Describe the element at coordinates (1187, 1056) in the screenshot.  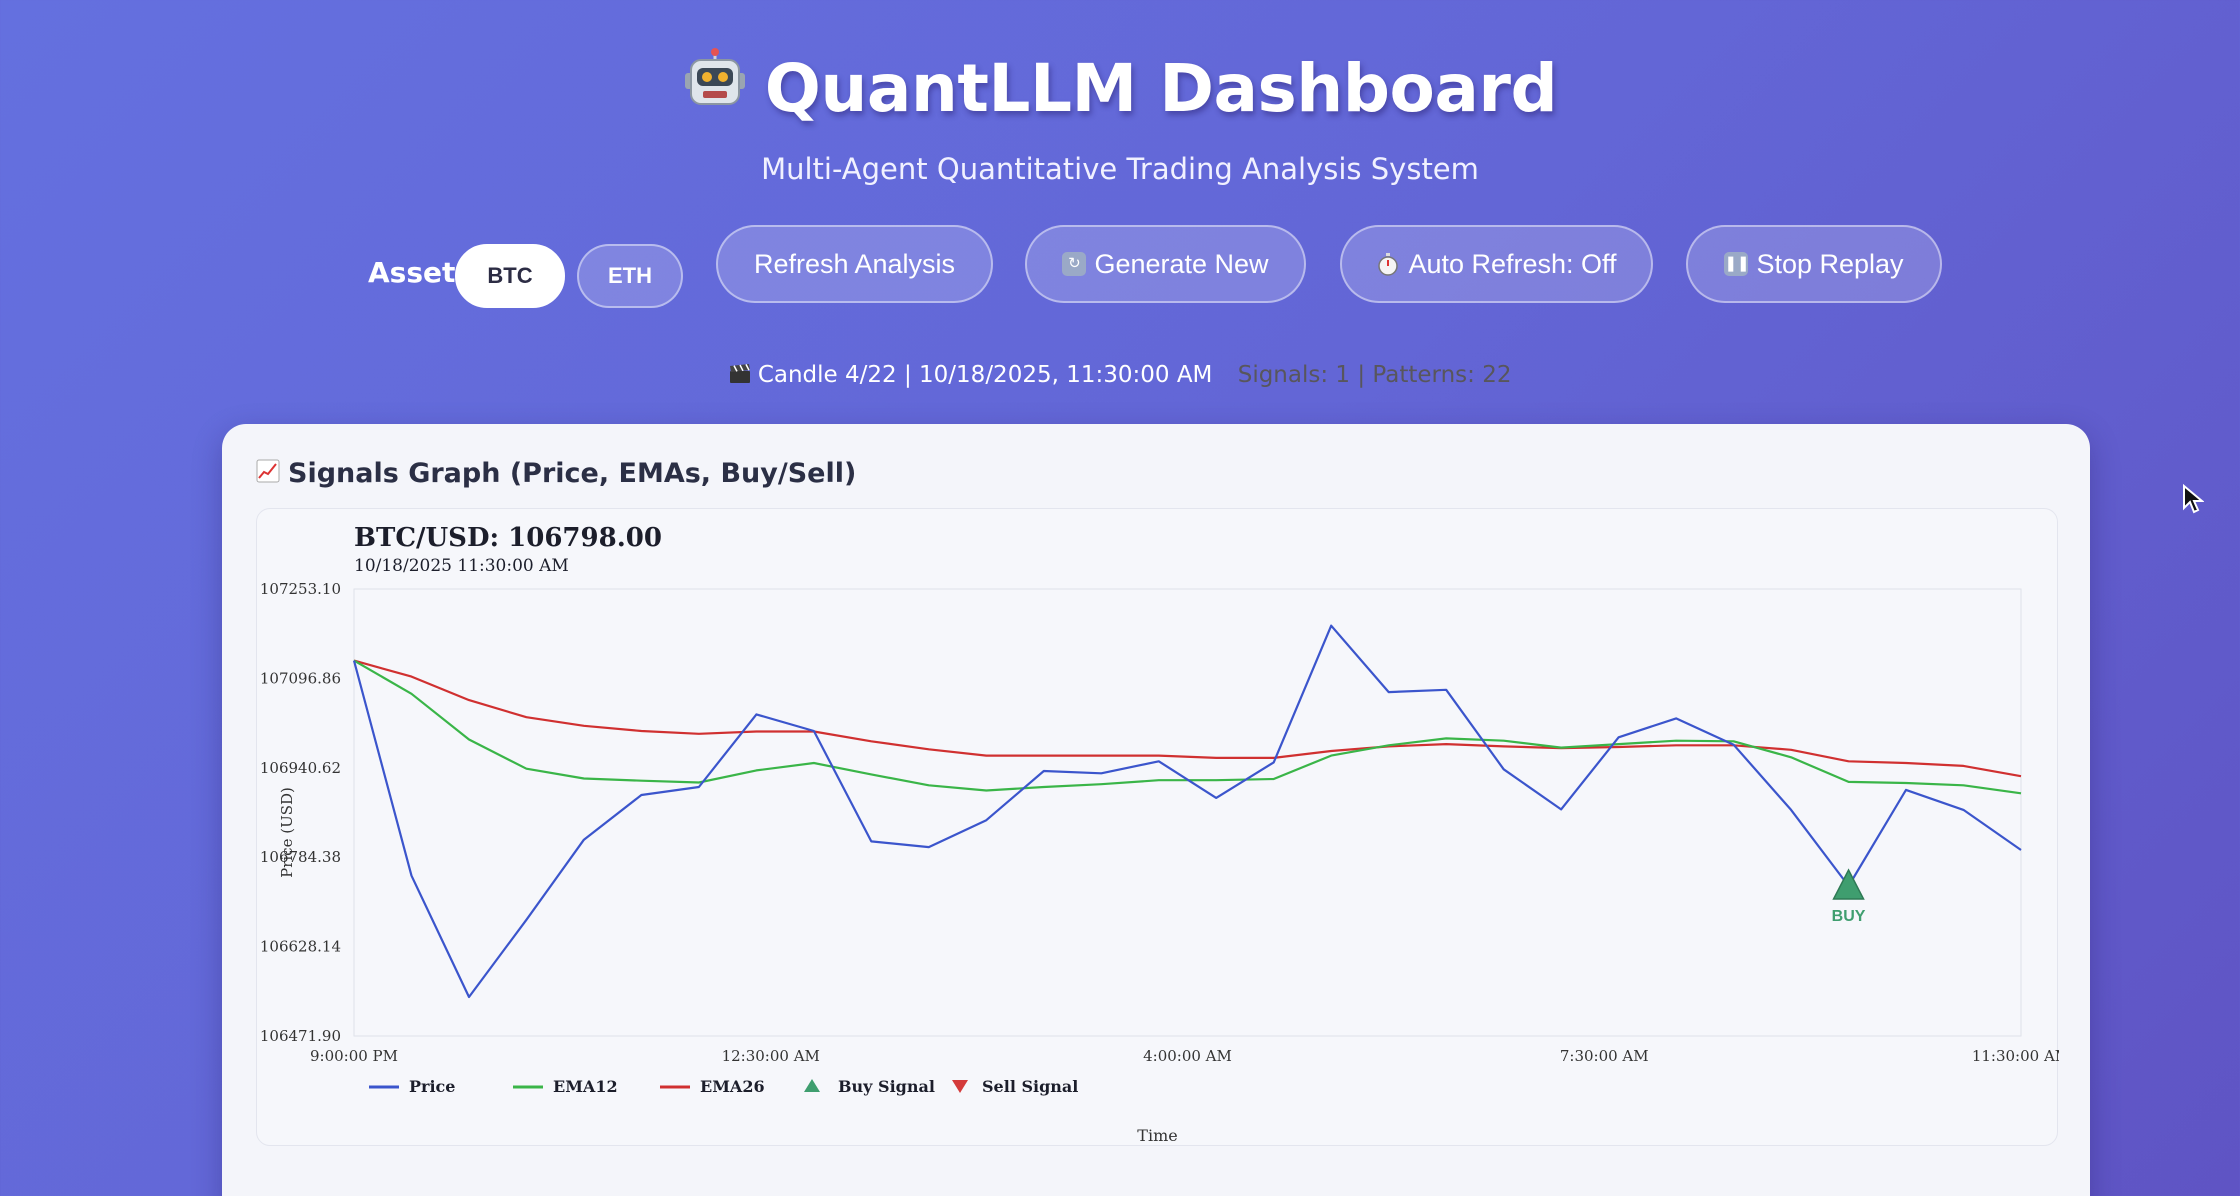
I see `x-tick-label: 4:00:00 AM` at that location.